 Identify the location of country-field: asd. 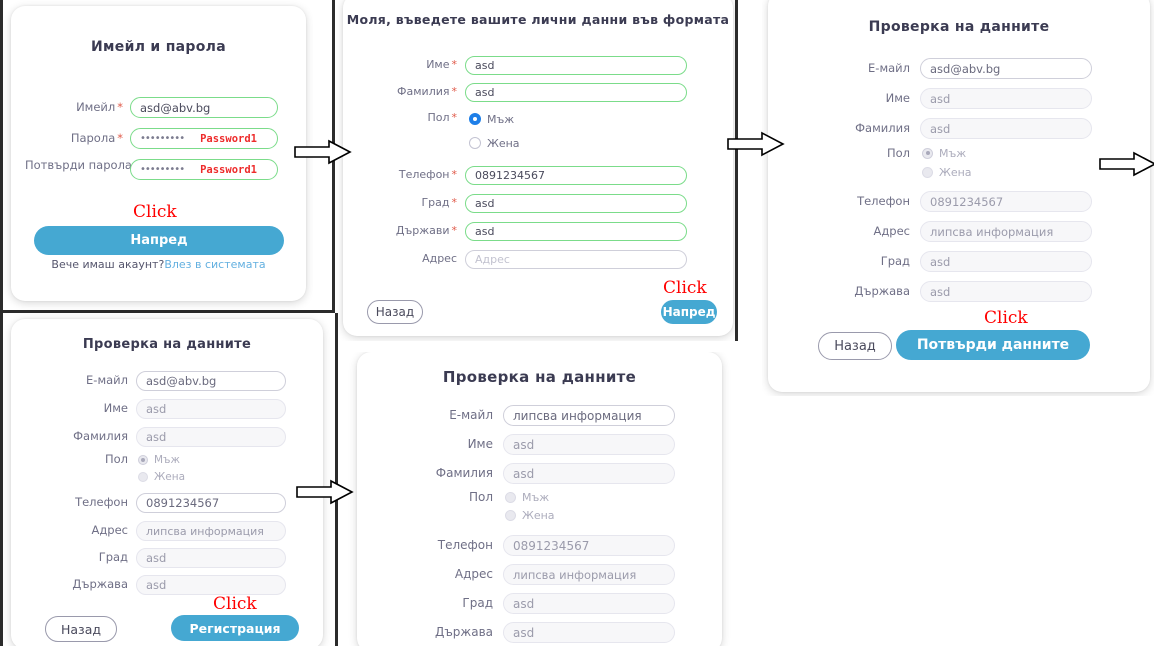
(576, 231).